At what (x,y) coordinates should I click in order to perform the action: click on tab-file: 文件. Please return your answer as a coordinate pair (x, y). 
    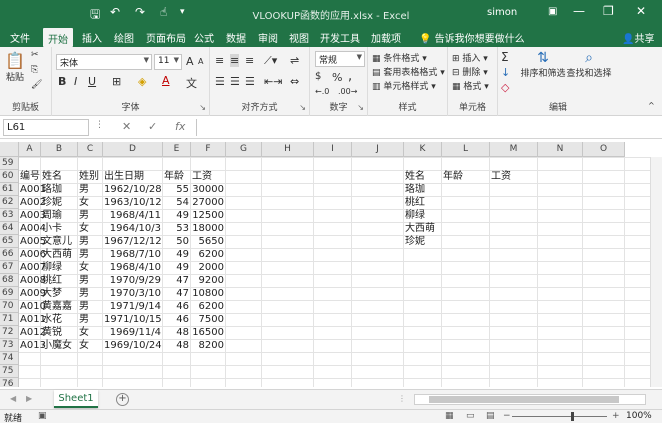
    Looking at the image, I should click on (20, 37).